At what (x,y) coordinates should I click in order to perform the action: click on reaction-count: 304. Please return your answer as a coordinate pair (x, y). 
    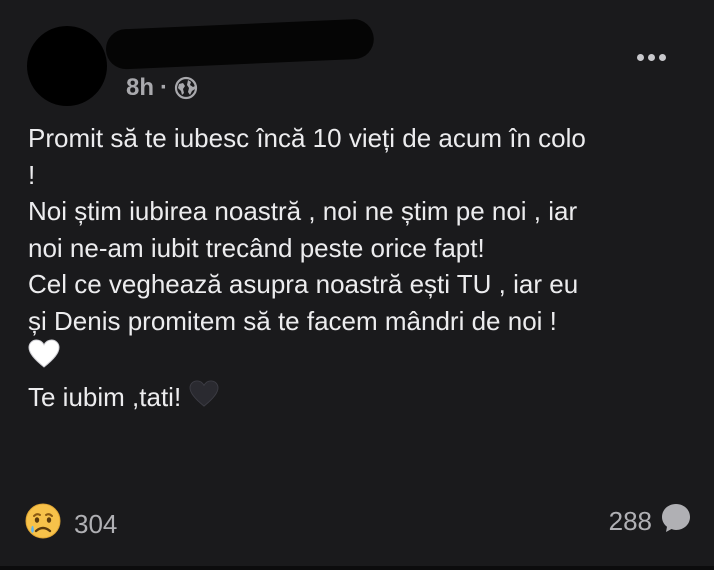
    Looking at the image, I should click on (96, 524).